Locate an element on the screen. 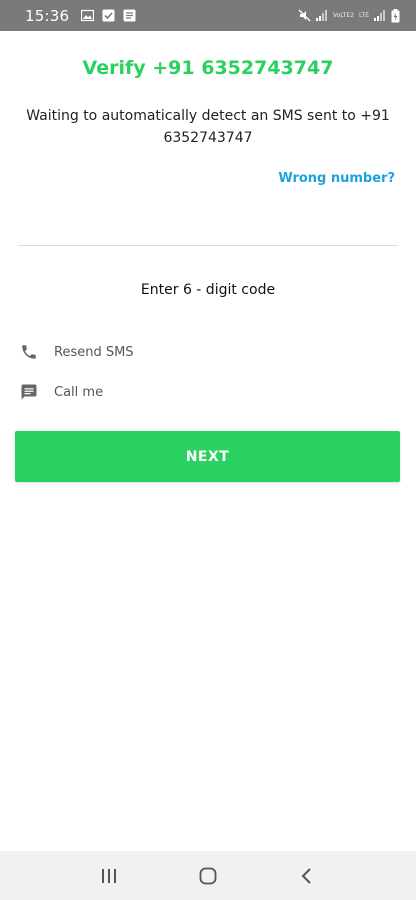 Image resolution: width=416 pixels, height=900 pixels. lte-label: LTE is located at coordinates (364, 15).